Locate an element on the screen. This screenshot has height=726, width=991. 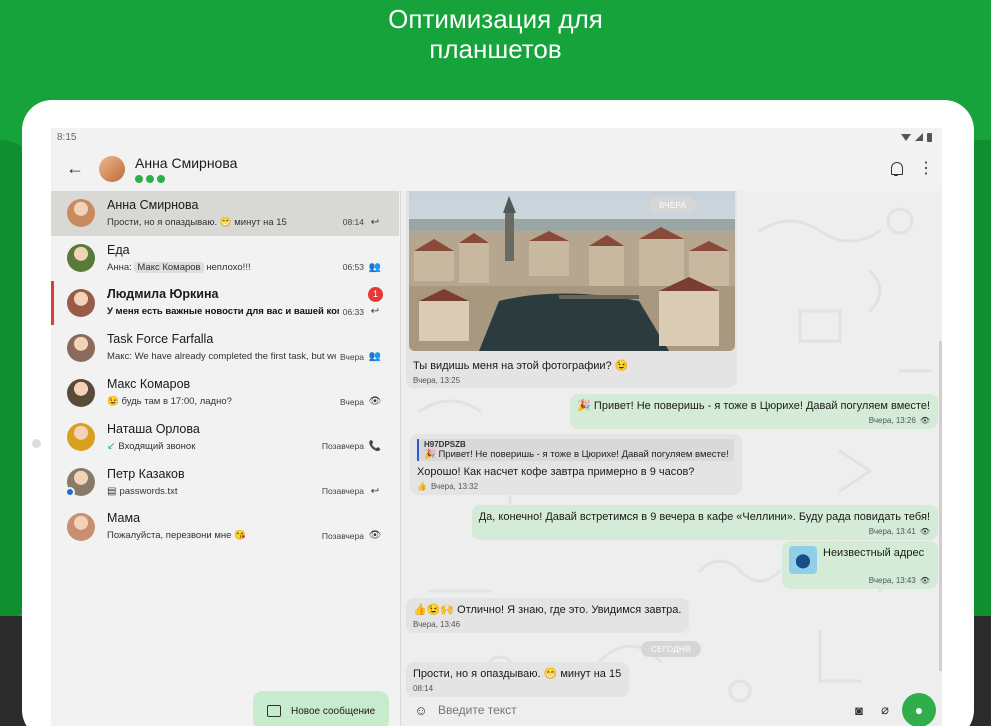
preview-text: неплохо!!! is located at coordinates (228, 267).